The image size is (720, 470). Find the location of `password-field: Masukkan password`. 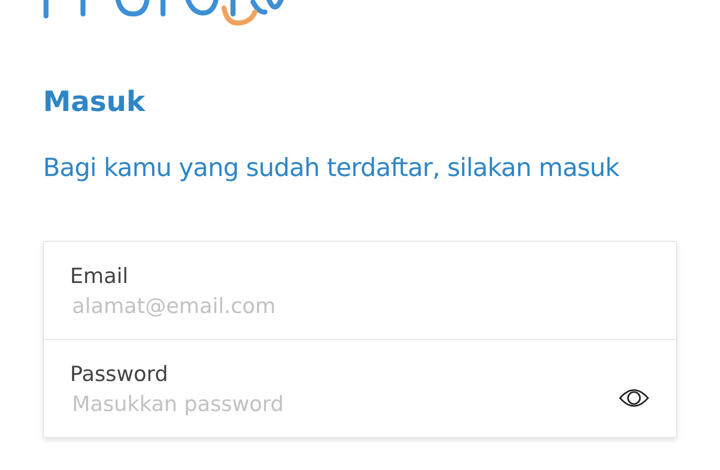

password-field: Masukkan password is located at coordinates (271, 404).